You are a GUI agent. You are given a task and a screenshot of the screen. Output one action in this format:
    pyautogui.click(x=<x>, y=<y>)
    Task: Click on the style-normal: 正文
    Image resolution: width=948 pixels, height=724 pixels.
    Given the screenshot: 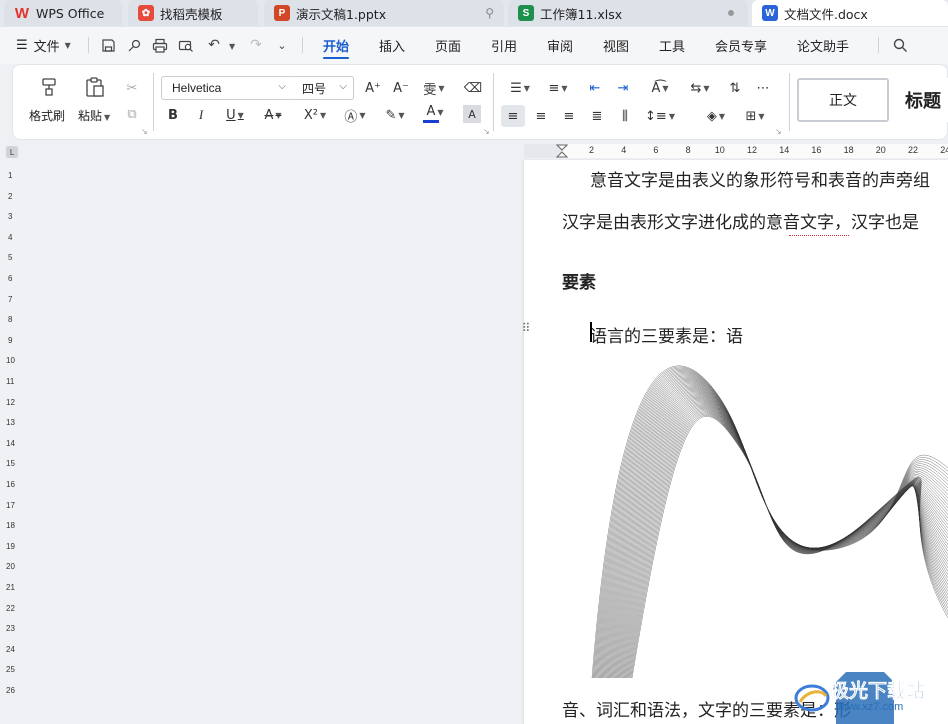 What is the action you would take?
    pyautogui.click(x=843, y=100)
    